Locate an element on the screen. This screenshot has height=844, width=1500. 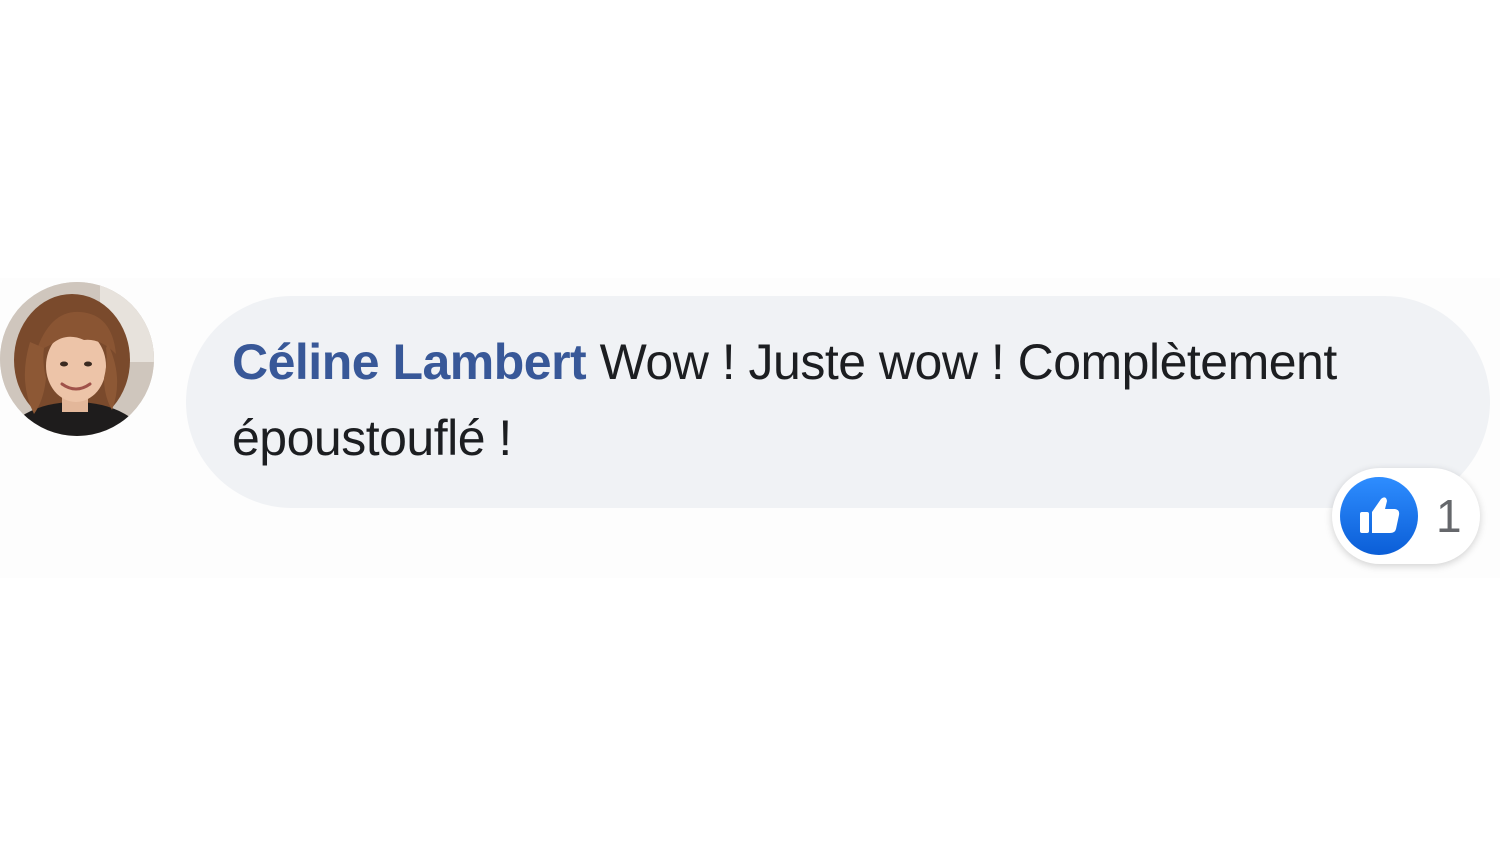
reaction-count: 1 is located at coordinates (1449, 516).